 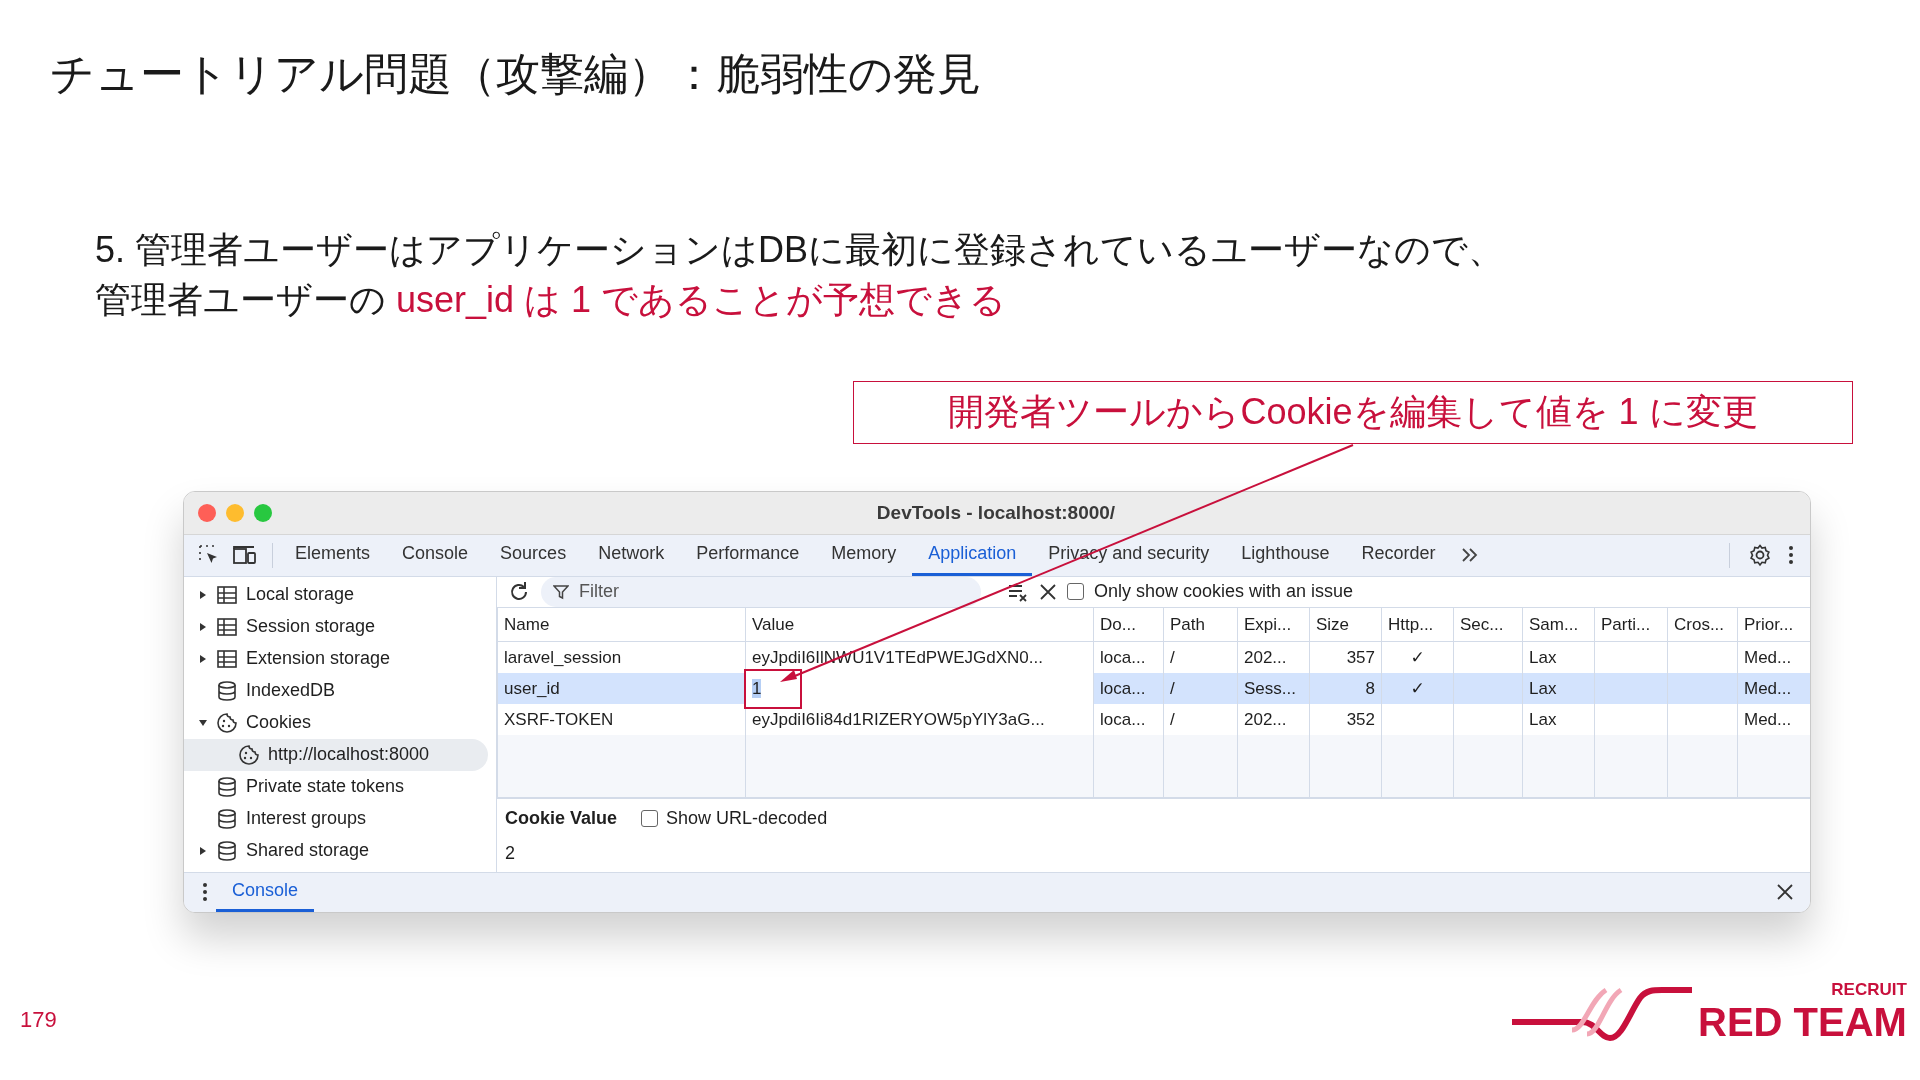 What do you see at coordinates (800, 249) in the screenshot?
I see `instruction-text: 5. 管理者ユーザーはアプリケーションはDBに最初に登録されているユーザーなので、` at bounding box center [800, 249].